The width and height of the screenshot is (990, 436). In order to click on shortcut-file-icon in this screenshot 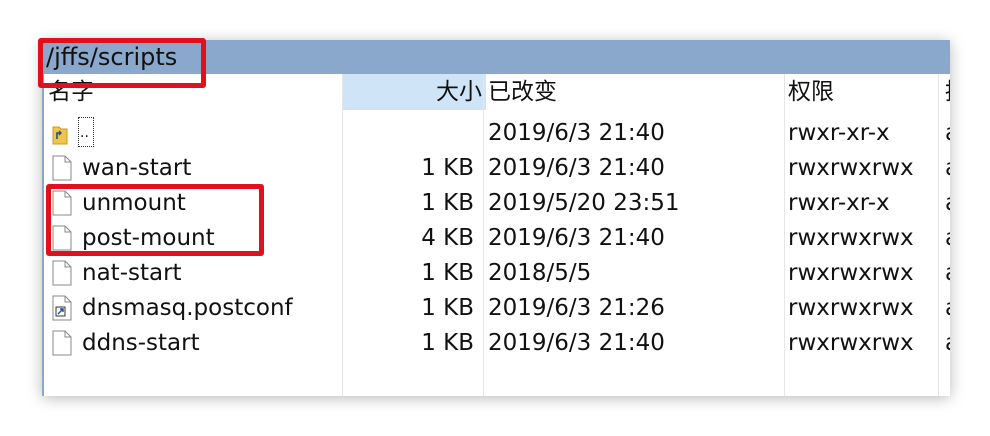, I will do `click(62, 308)`.